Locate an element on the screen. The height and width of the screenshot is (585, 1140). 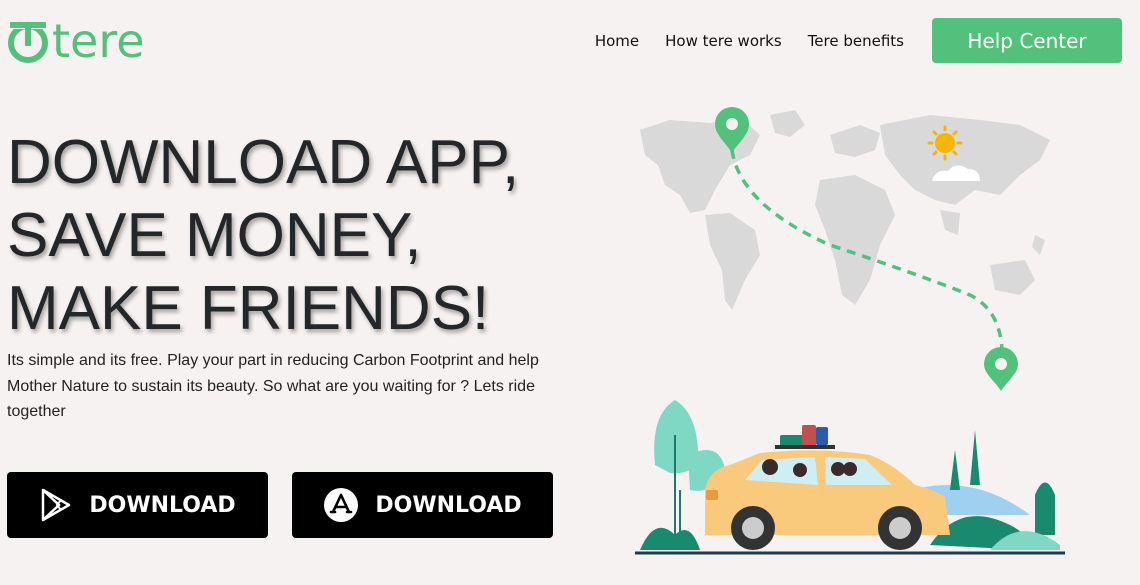
brand-logo: tere is located at coordinates (75, 41).